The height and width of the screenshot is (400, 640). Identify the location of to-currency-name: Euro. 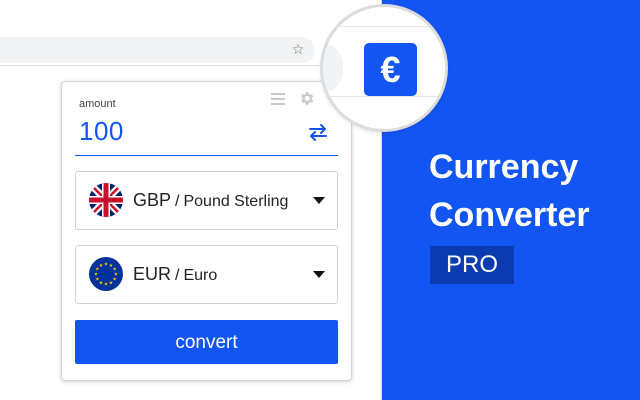
(200, 275).